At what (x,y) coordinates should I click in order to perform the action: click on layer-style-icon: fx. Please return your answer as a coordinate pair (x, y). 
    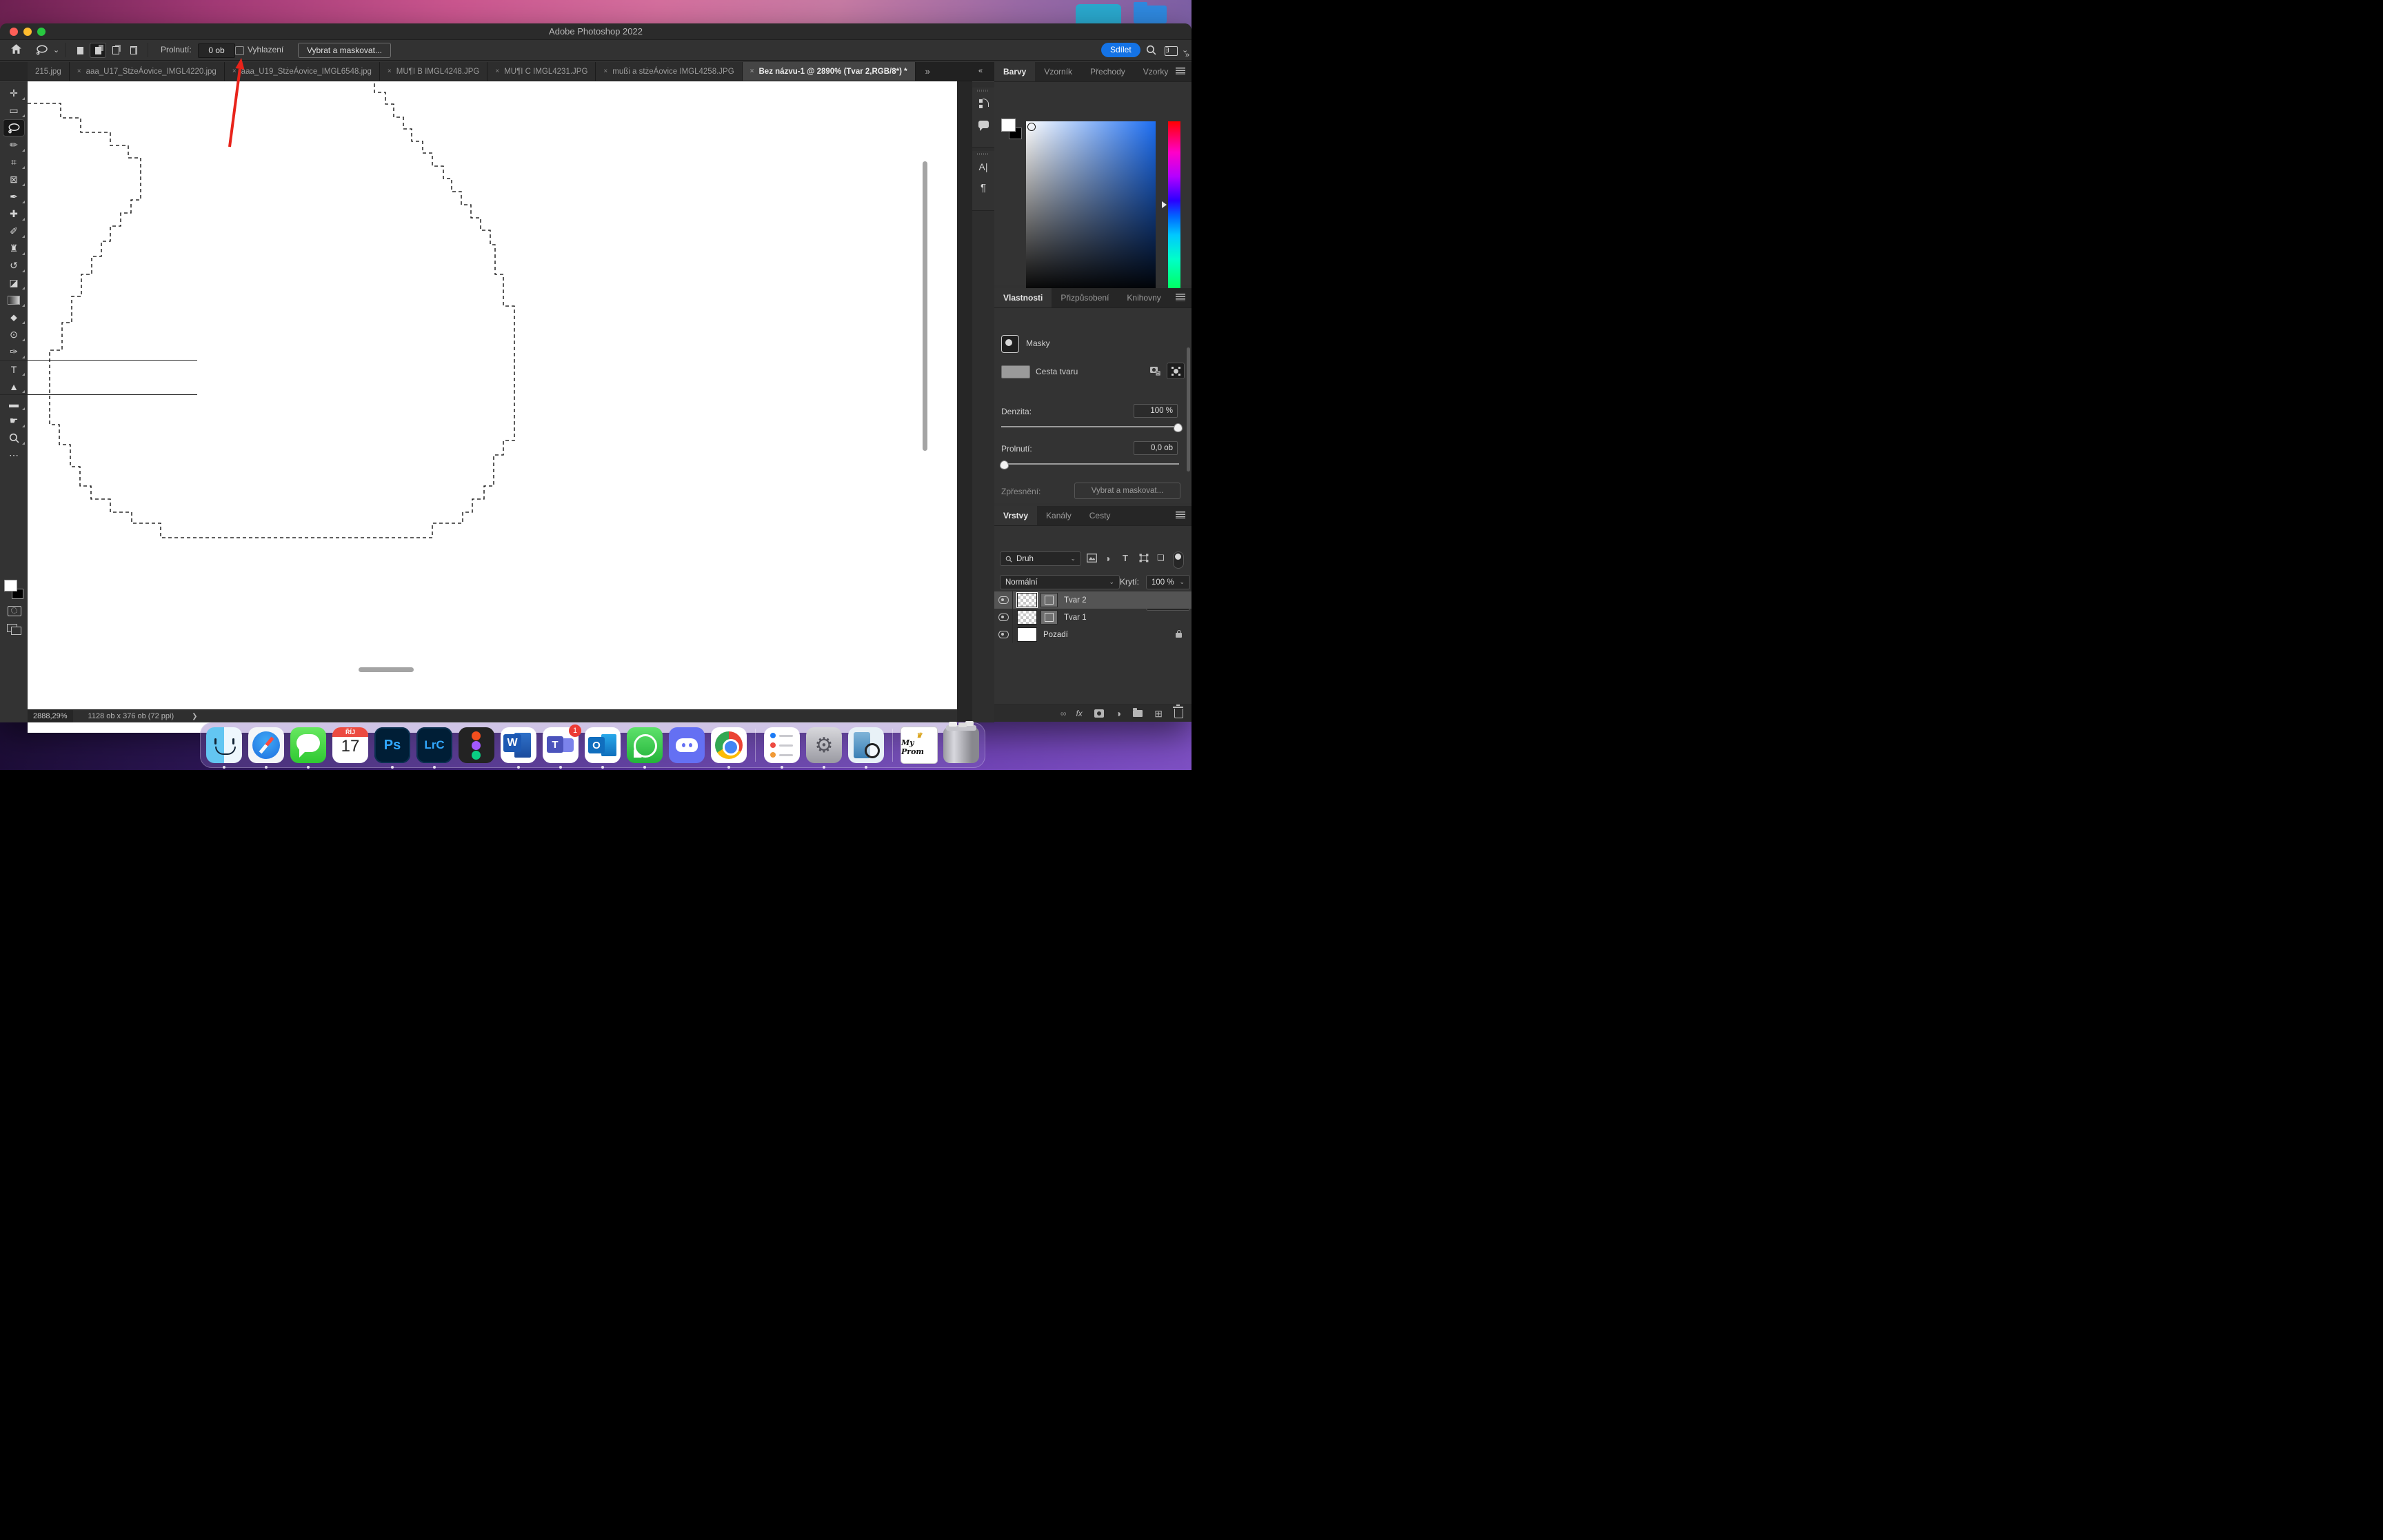
    Looking at the image, I should click on (1079, 714).